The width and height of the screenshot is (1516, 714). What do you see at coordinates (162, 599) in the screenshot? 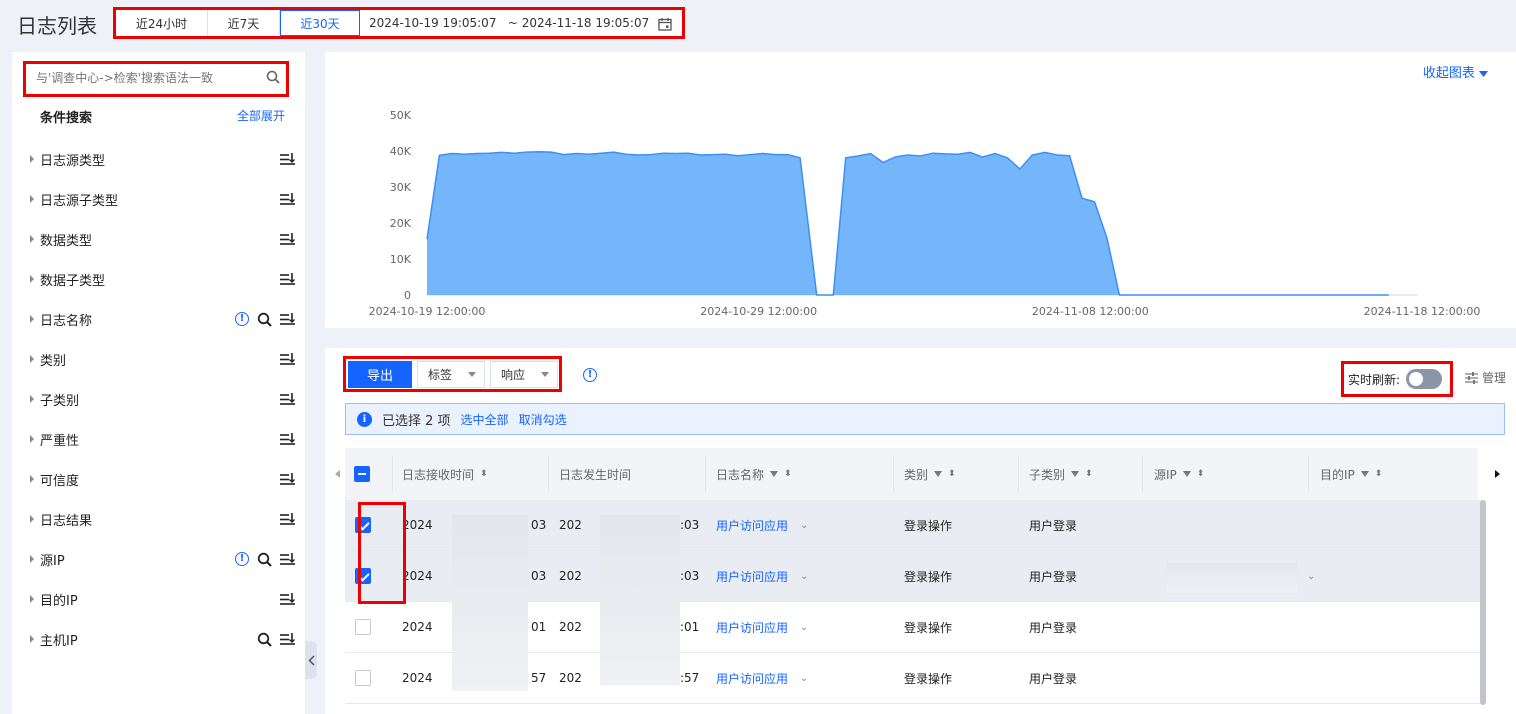
I see `filter-item: 目的IP` at bounding box center [162, 599].